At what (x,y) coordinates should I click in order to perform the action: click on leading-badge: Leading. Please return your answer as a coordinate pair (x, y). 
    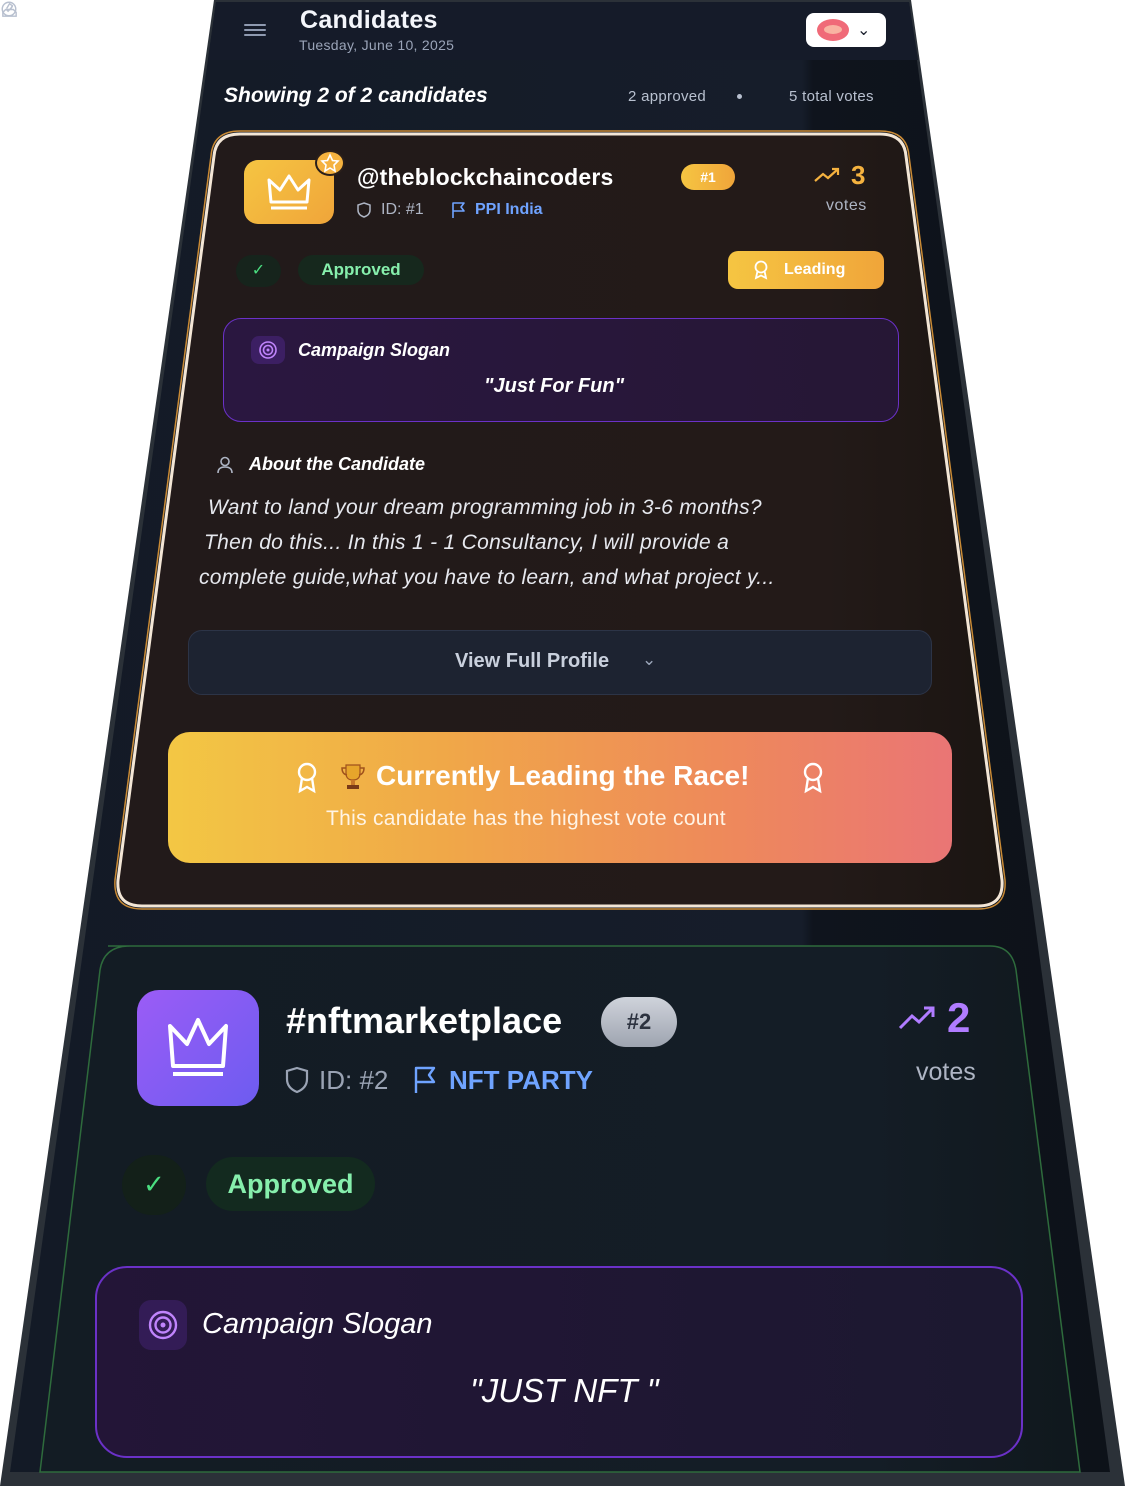
    Looking at the image, I should click on (806, 270).